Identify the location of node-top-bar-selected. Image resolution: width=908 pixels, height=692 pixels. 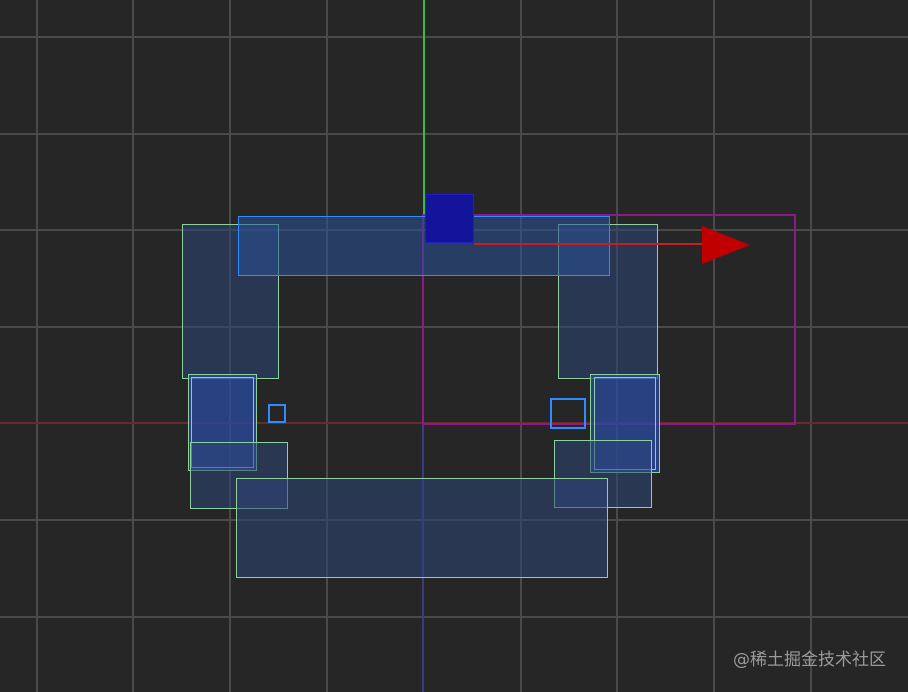
(424, 246).